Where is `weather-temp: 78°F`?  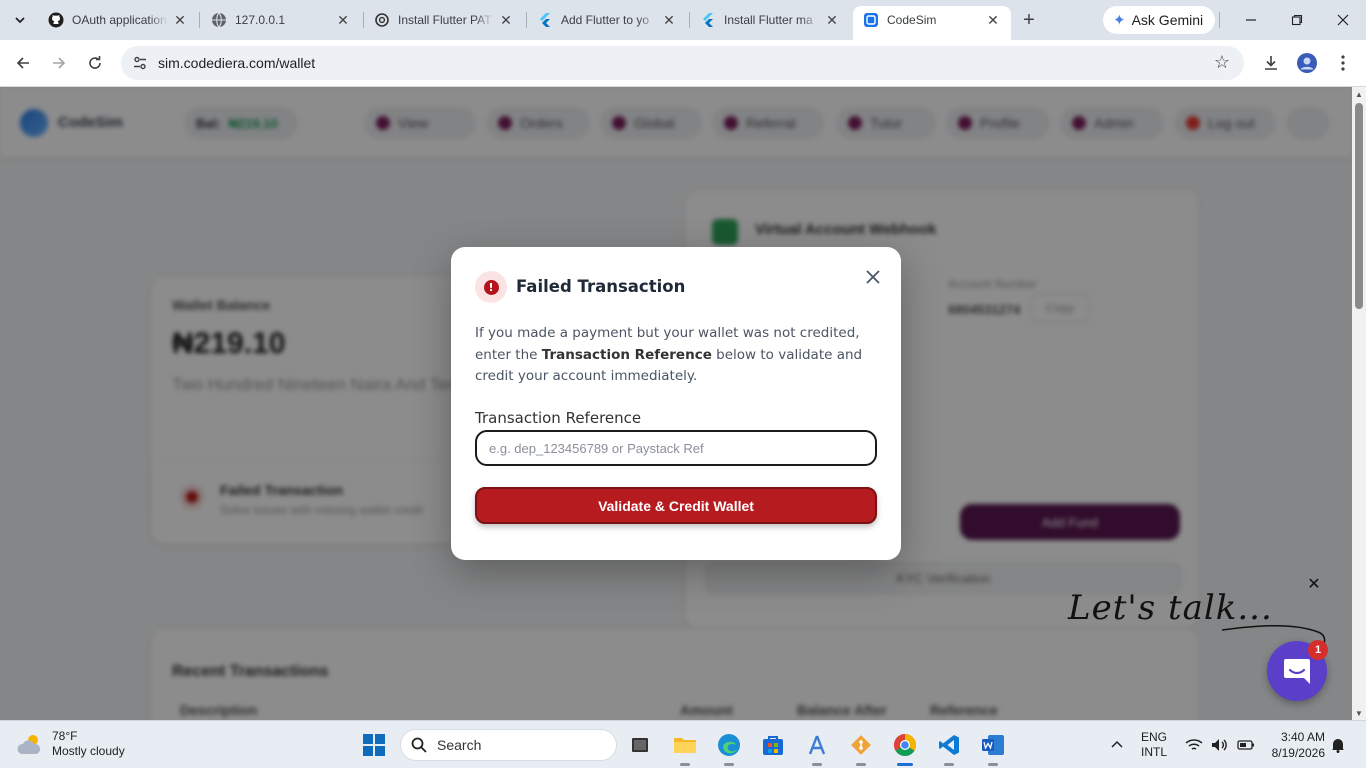 weather-temp: 78°F is located at coordinates (65, 736).